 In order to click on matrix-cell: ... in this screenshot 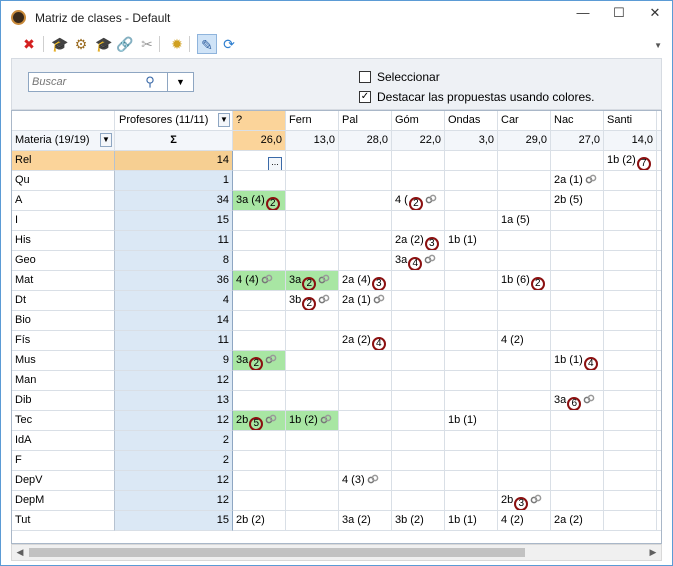, I will do `click(259, 161)`.